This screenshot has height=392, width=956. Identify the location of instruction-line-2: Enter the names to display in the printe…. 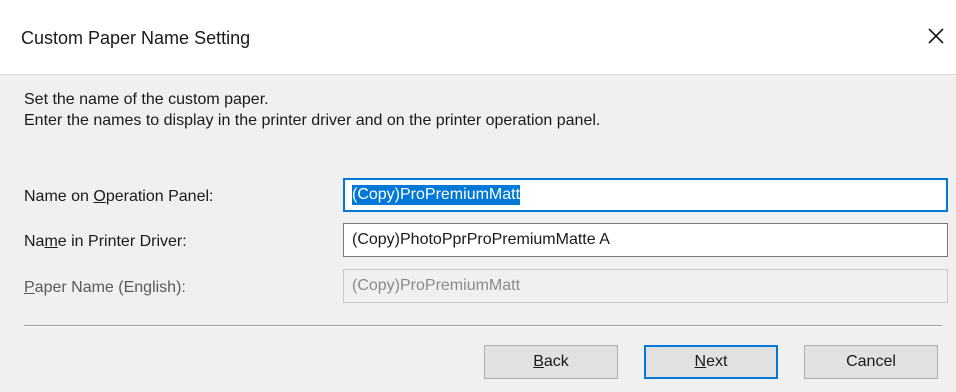
(312, 120).